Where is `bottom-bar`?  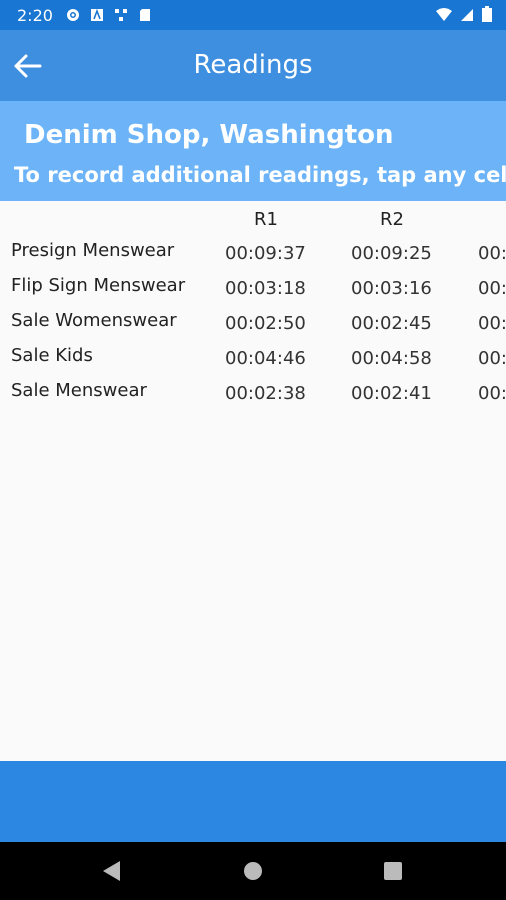 bottom-bar is located at coordinates (253, 801).